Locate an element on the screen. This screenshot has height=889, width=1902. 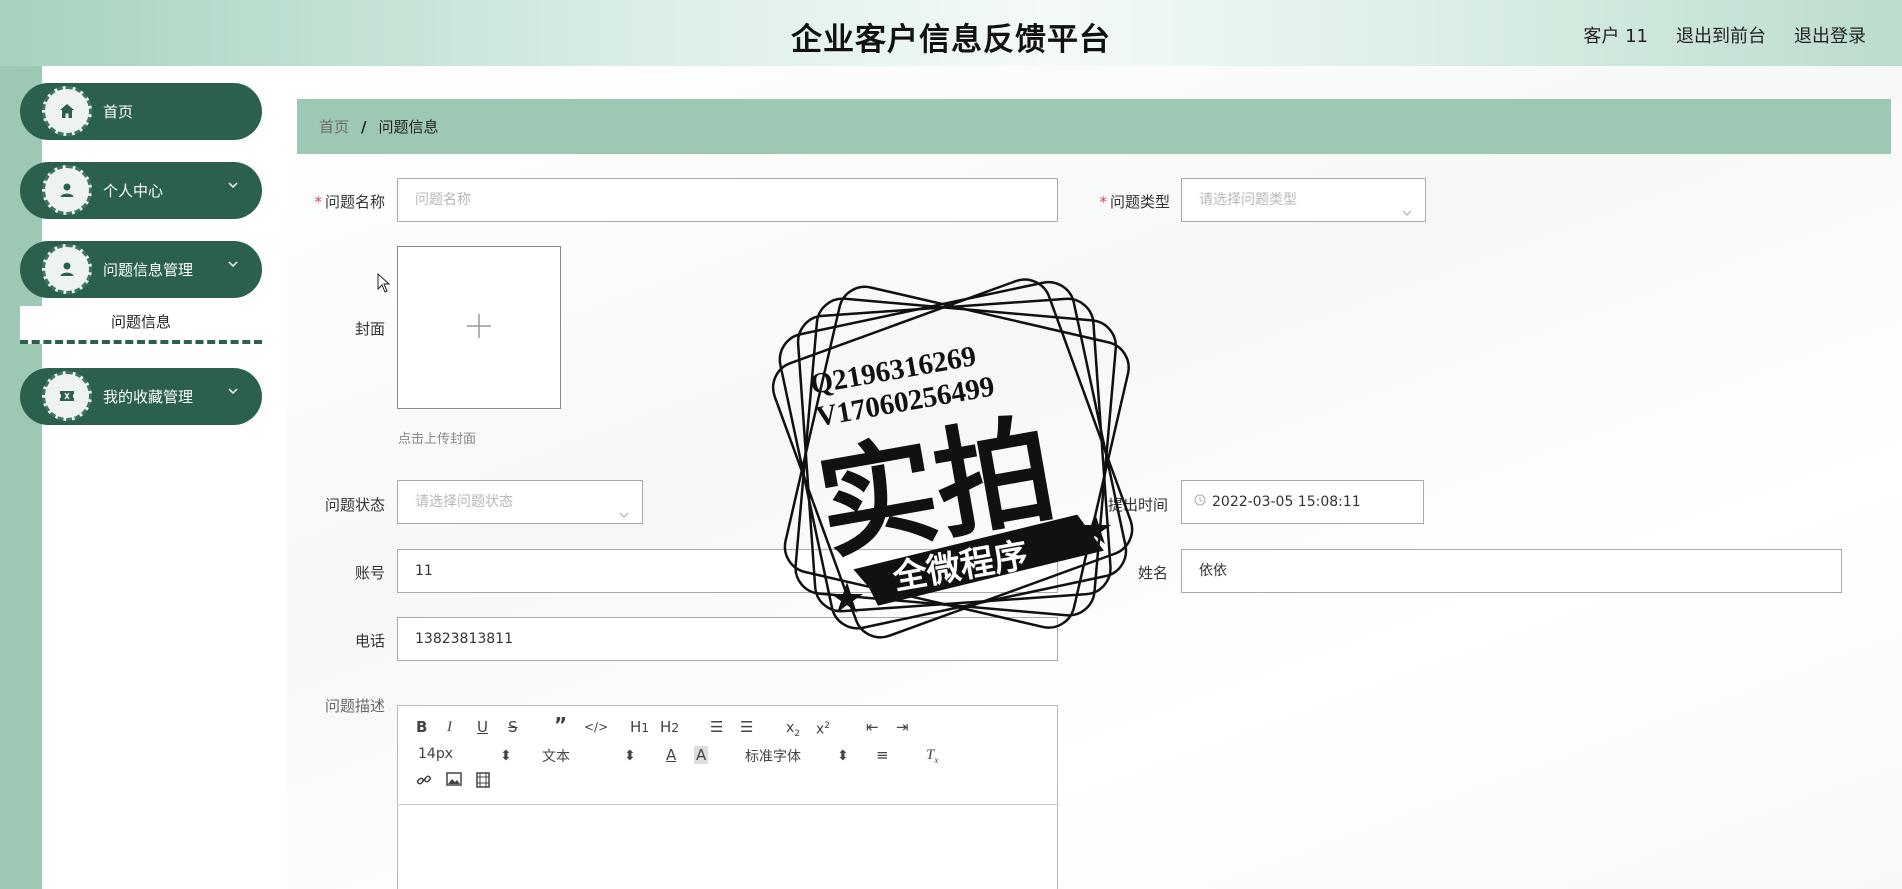
sidebar-item-home: 首页 is located at coordinates (141, 111).